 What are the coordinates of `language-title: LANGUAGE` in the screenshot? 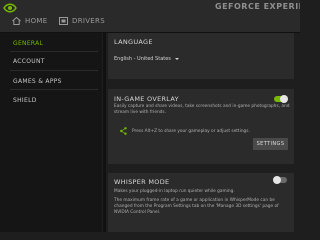 It's located at (133, 42).